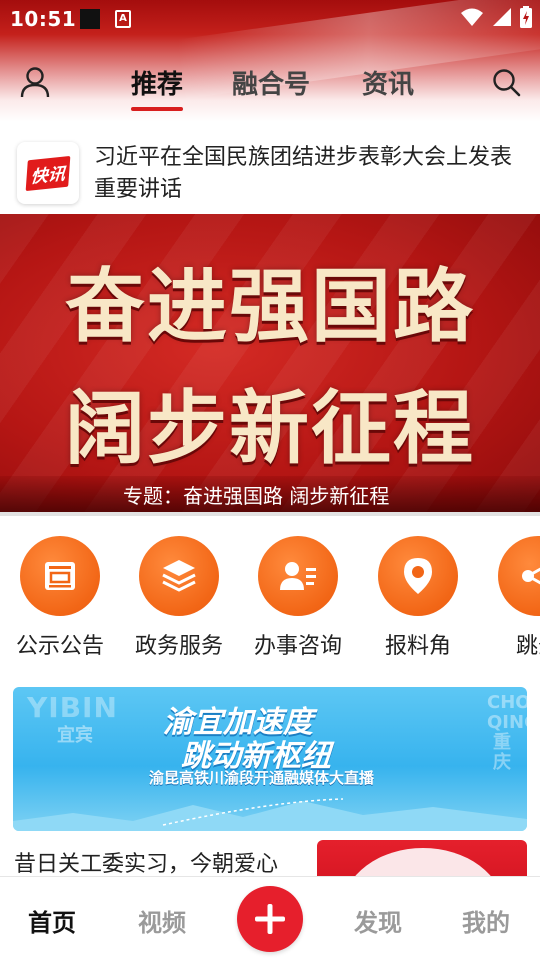  I want to click on flash-badge-label: 快讯, so click(48, 173).